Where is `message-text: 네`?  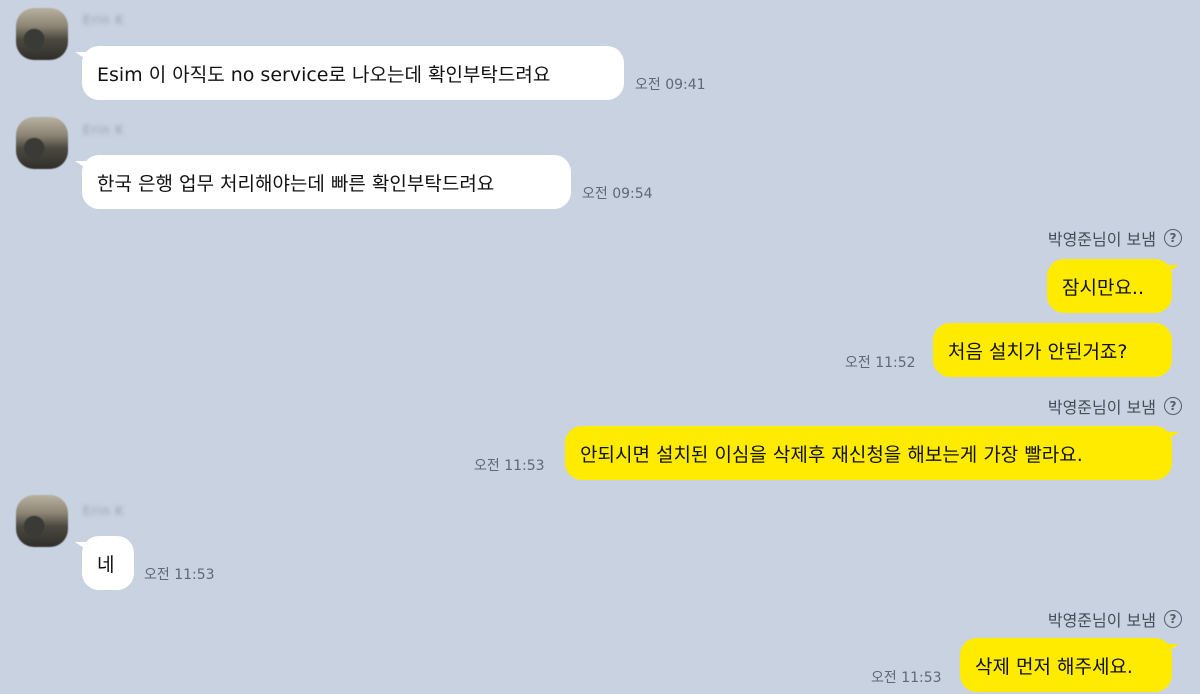
message-text: 네 is located at coordinates (106, 564).